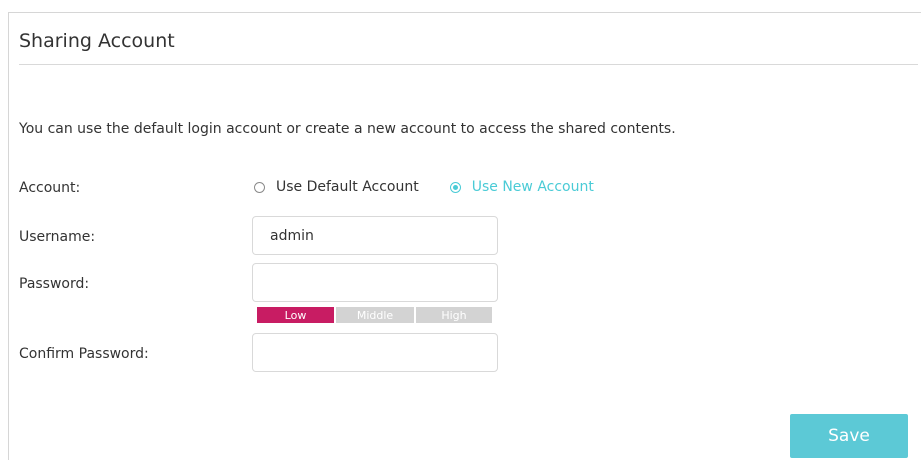 The image size is (921, 460). Describe the element at coordinates (849, 436) in the screenshot. I see `save-button: Save` at that location.